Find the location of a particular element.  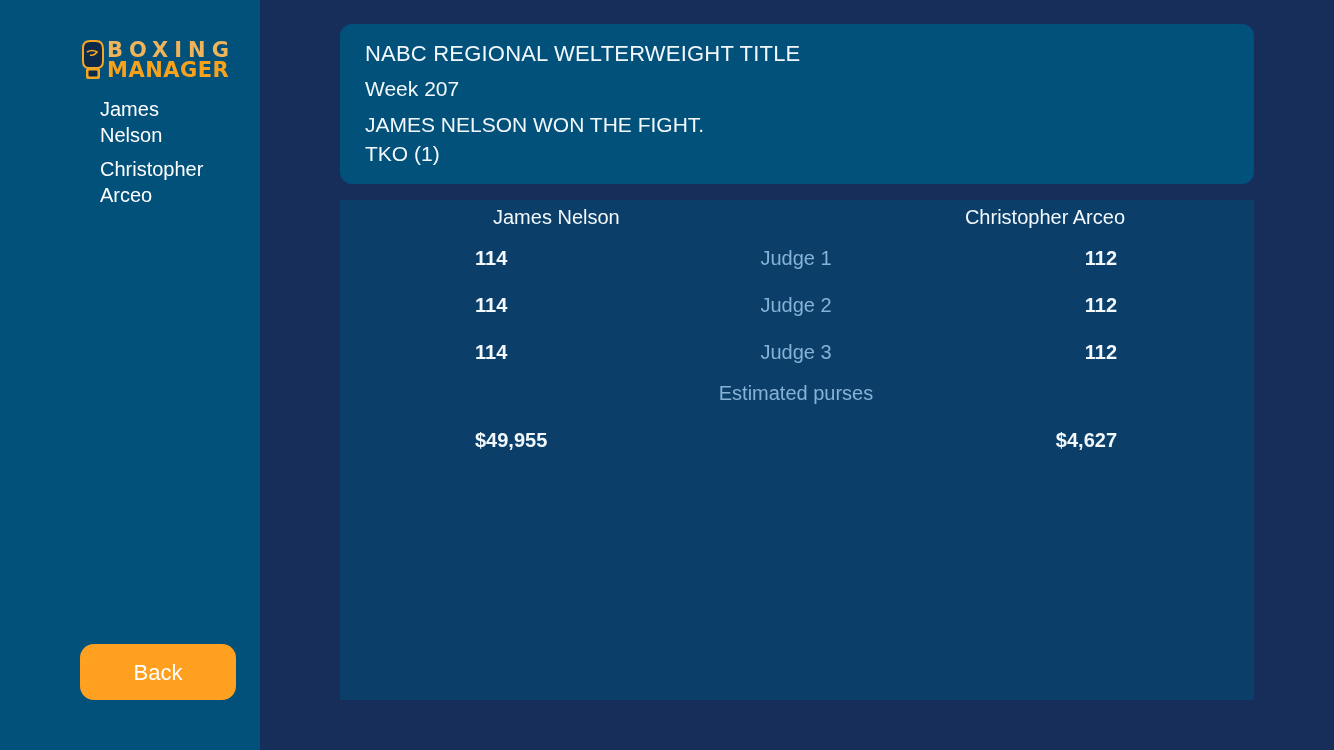

method-text: TKO (1) is located at coordinates (402, 154).